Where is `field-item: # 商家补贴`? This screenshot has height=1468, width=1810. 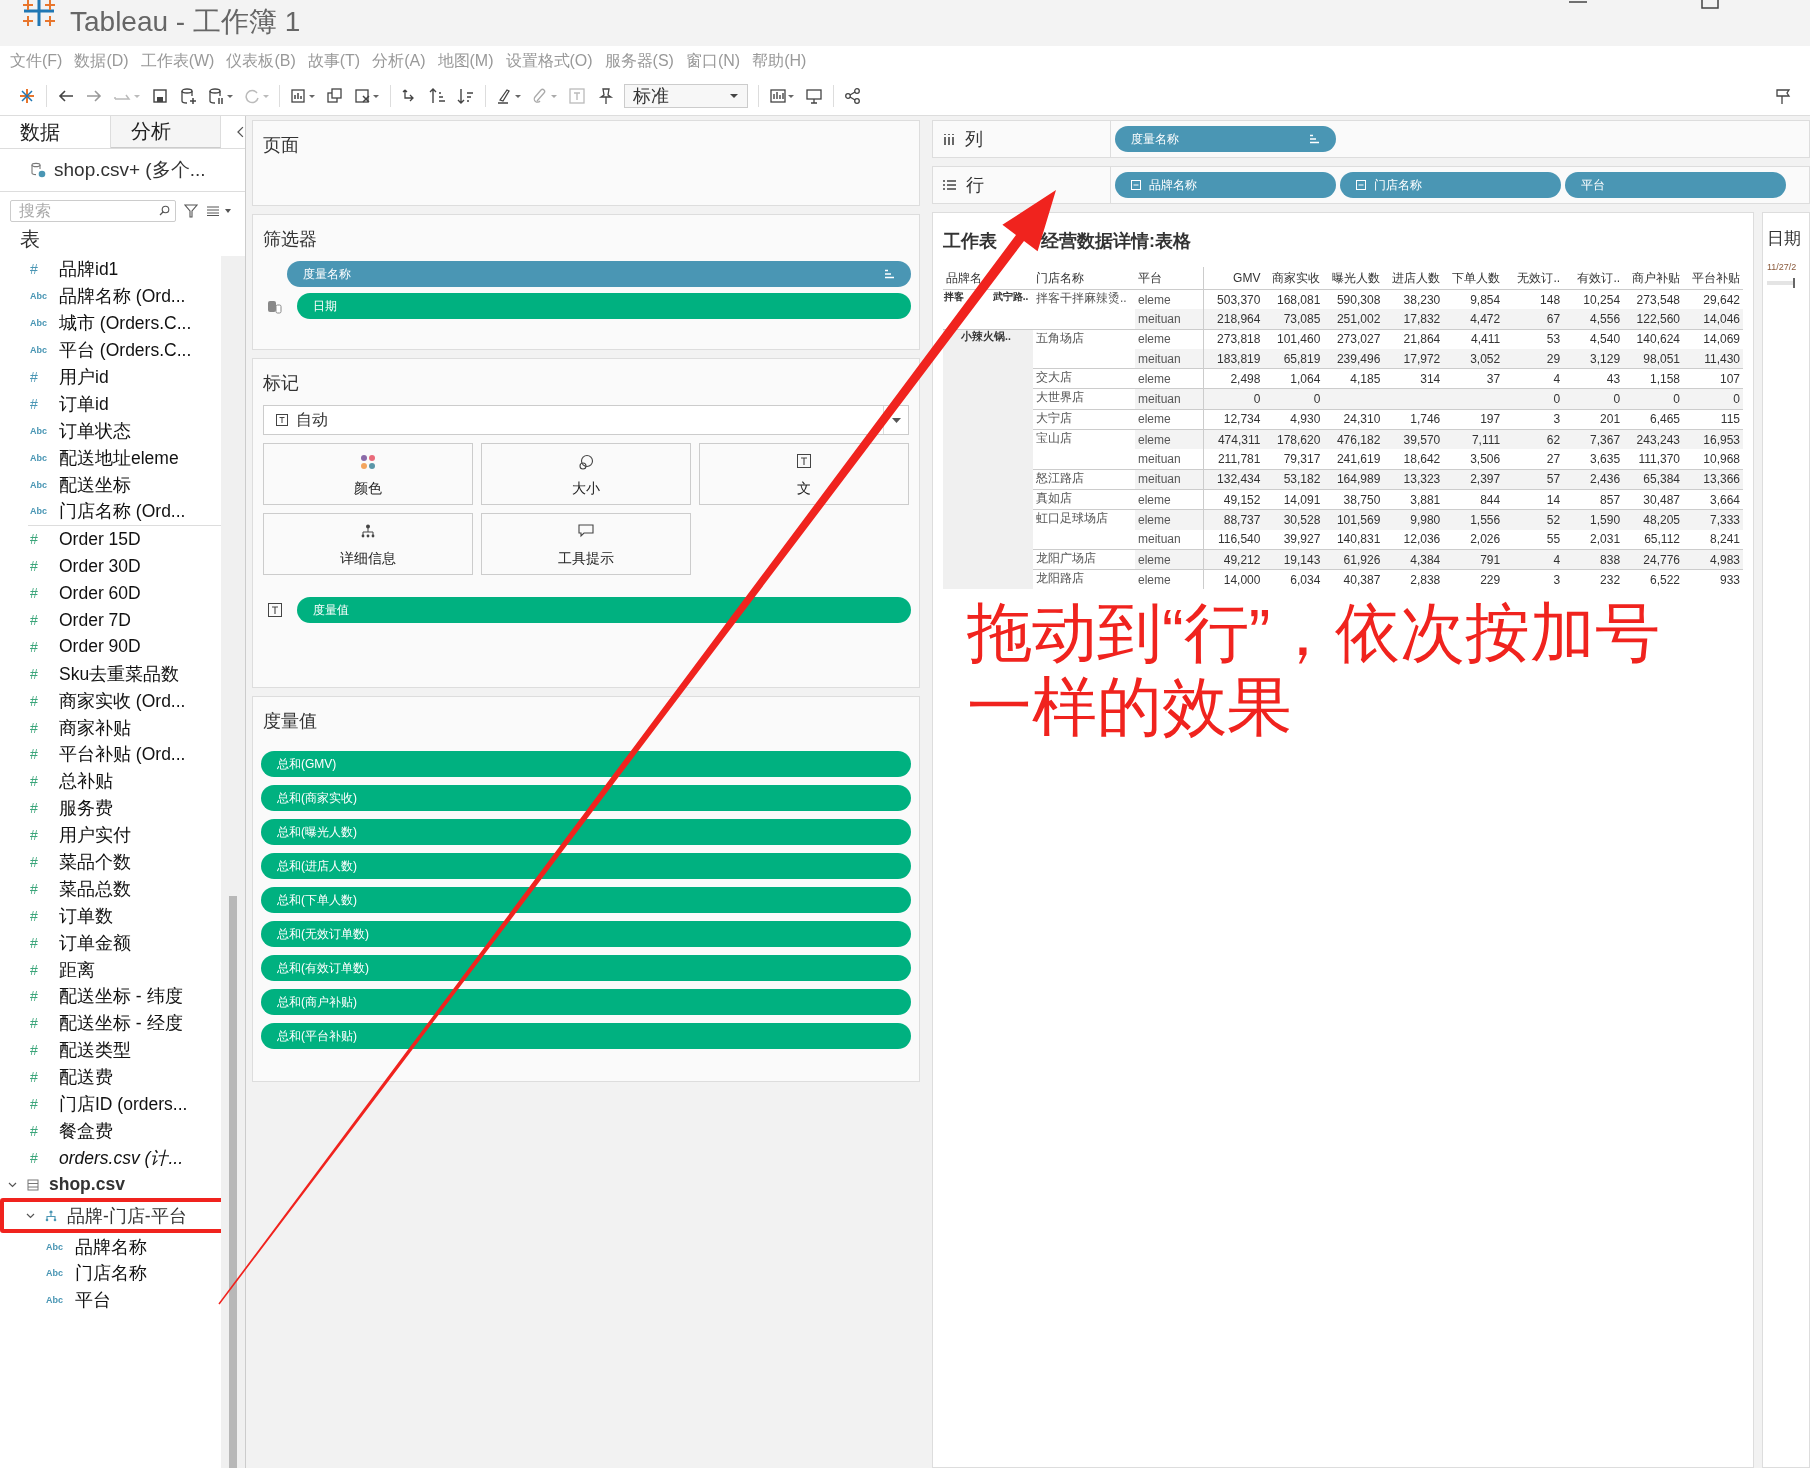
field-item: # 商家补贴 is located at coordinates (110, 728).